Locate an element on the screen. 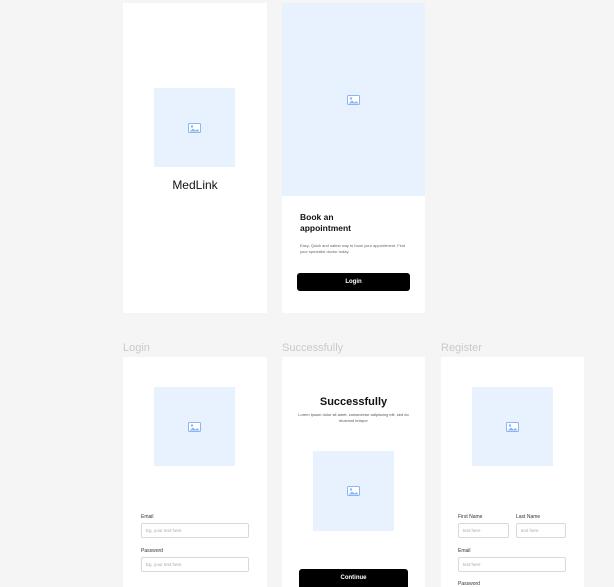 Image resolution: width=614 pixels, height=587 pixels. register-password-label: Password is located at coordinates (469, 584).